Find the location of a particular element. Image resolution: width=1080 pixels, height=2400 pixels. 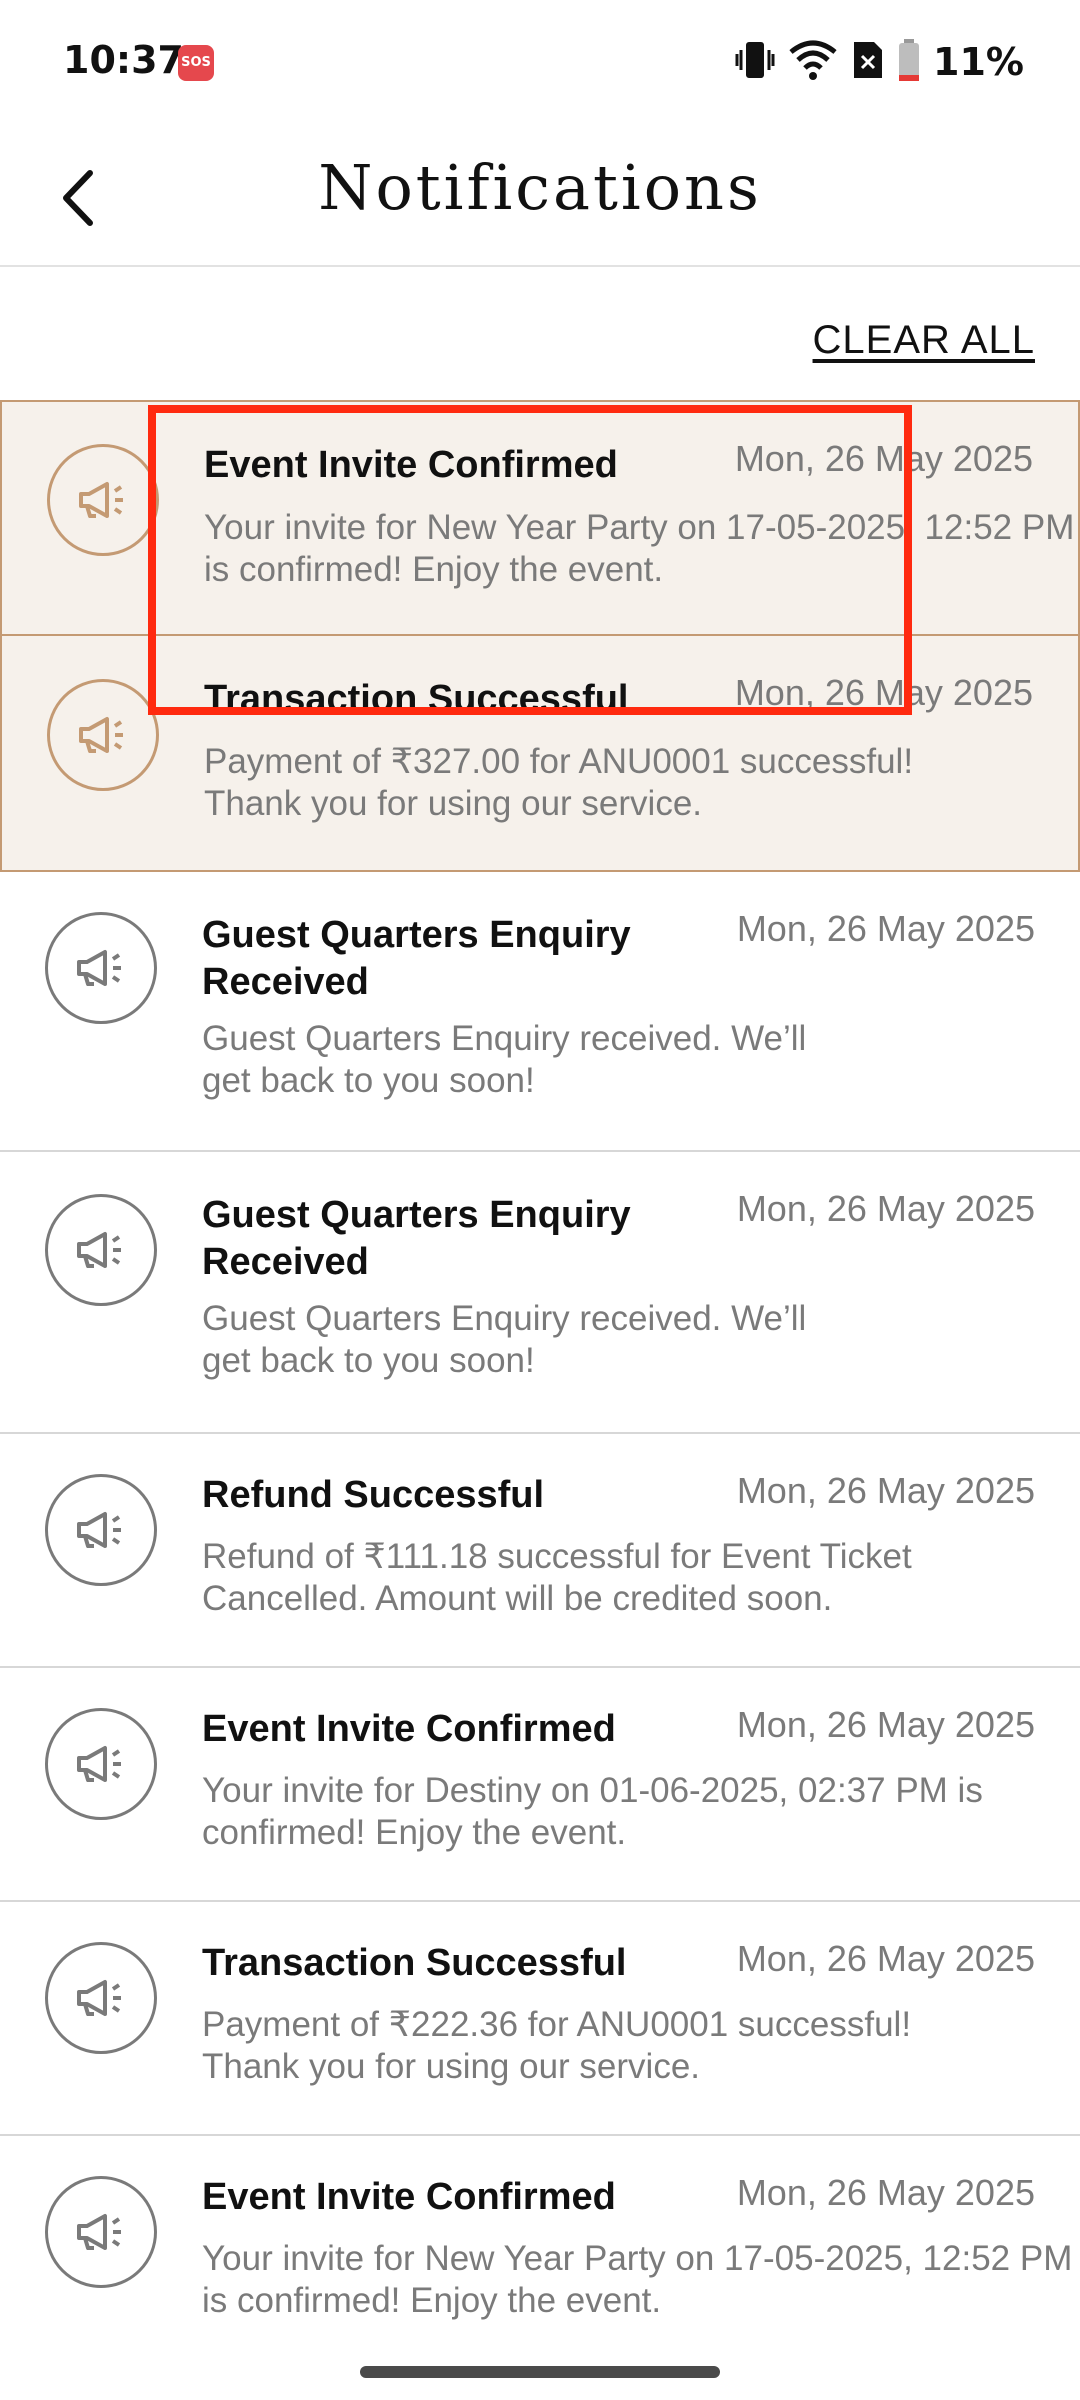

clear-all-button: CLEAR ALL is located at coordinates (924, 340).